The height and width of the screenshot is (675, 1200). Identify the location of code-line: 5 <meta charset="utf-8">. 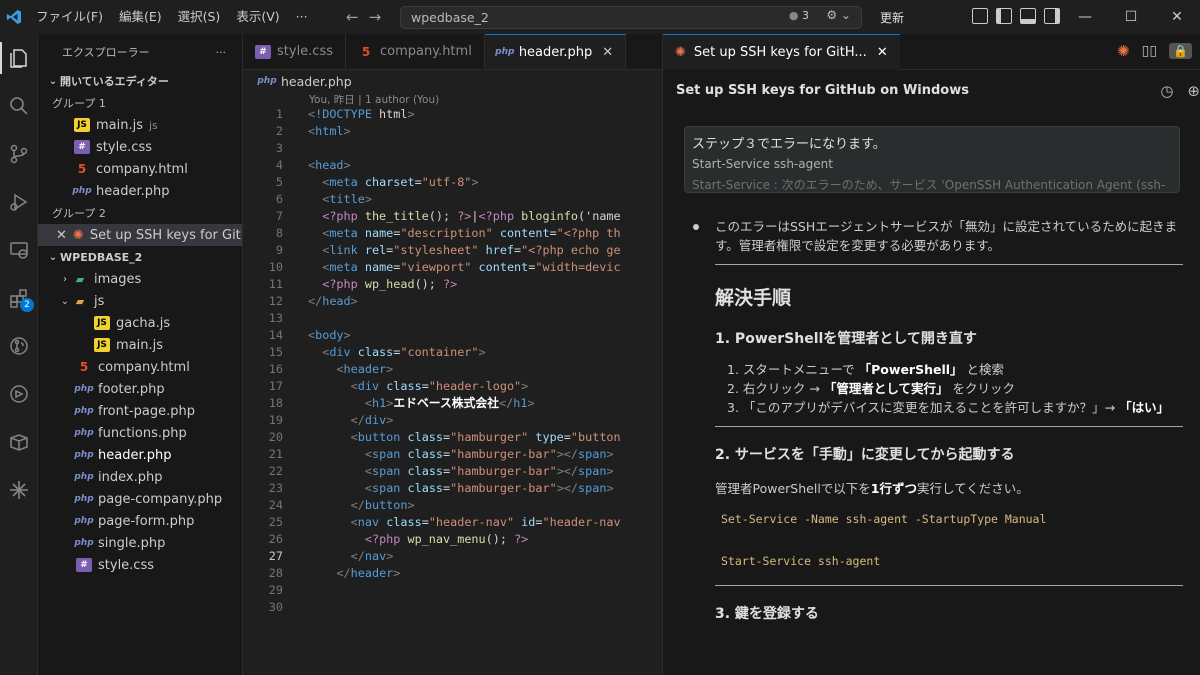
(448, 182).